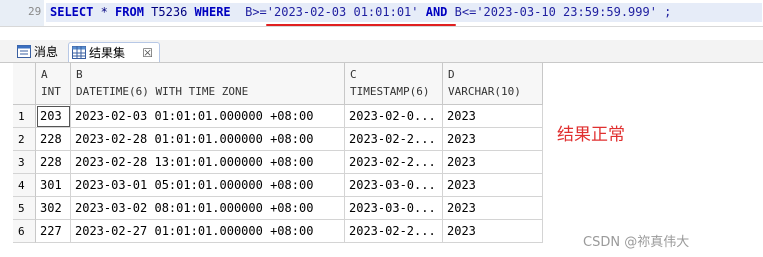  I want to click on table-cell-b: 2023-02-28 13:01:01.000000 +08:00, so click(208, 162).